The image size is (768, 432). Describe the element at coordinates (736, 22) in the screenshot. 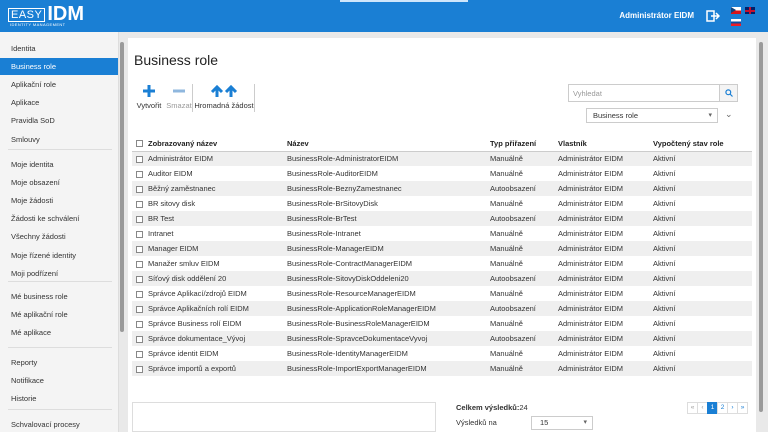

I see `flag-sk-icon` at that location.